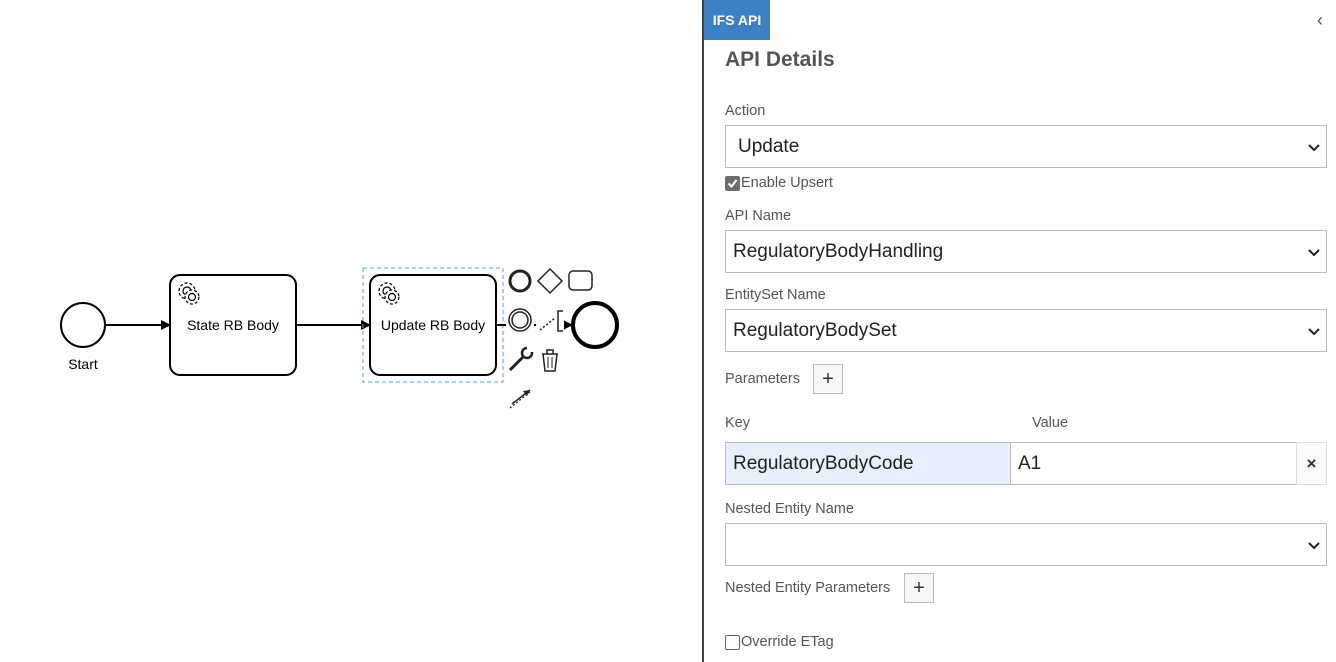  What do you see at coordinates (520, 320) in the screenshot?
I see `intermediate-event-icon` at bounding box center [520, 320].